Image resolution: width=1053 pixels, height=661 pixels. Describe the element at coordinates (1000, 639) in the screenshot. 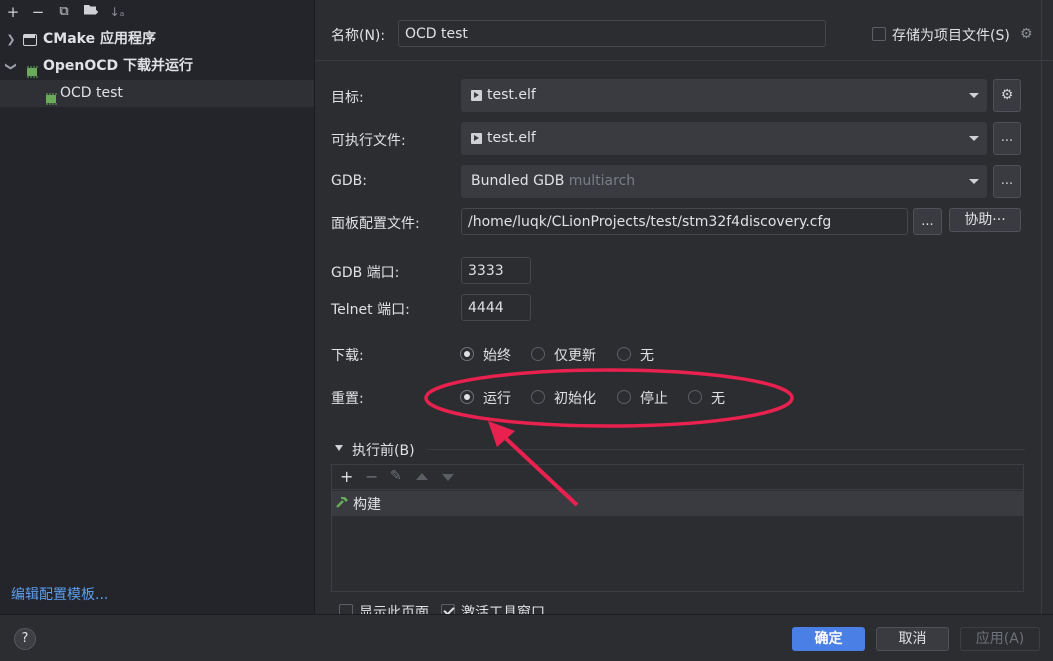

I see `apply-button: 应用(A)` at that location.